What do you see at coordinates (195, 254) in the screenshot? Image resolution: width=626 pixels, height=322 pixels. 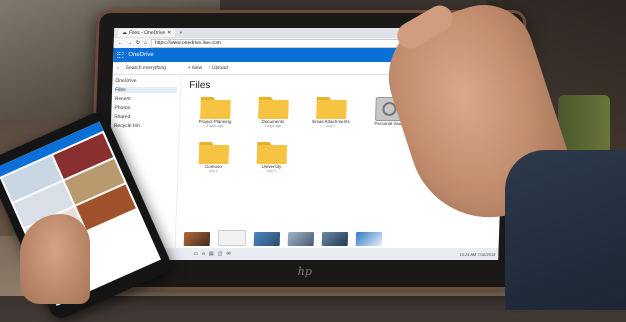 I see `task-view-icon: ▭` at bounding box center [195, 254].